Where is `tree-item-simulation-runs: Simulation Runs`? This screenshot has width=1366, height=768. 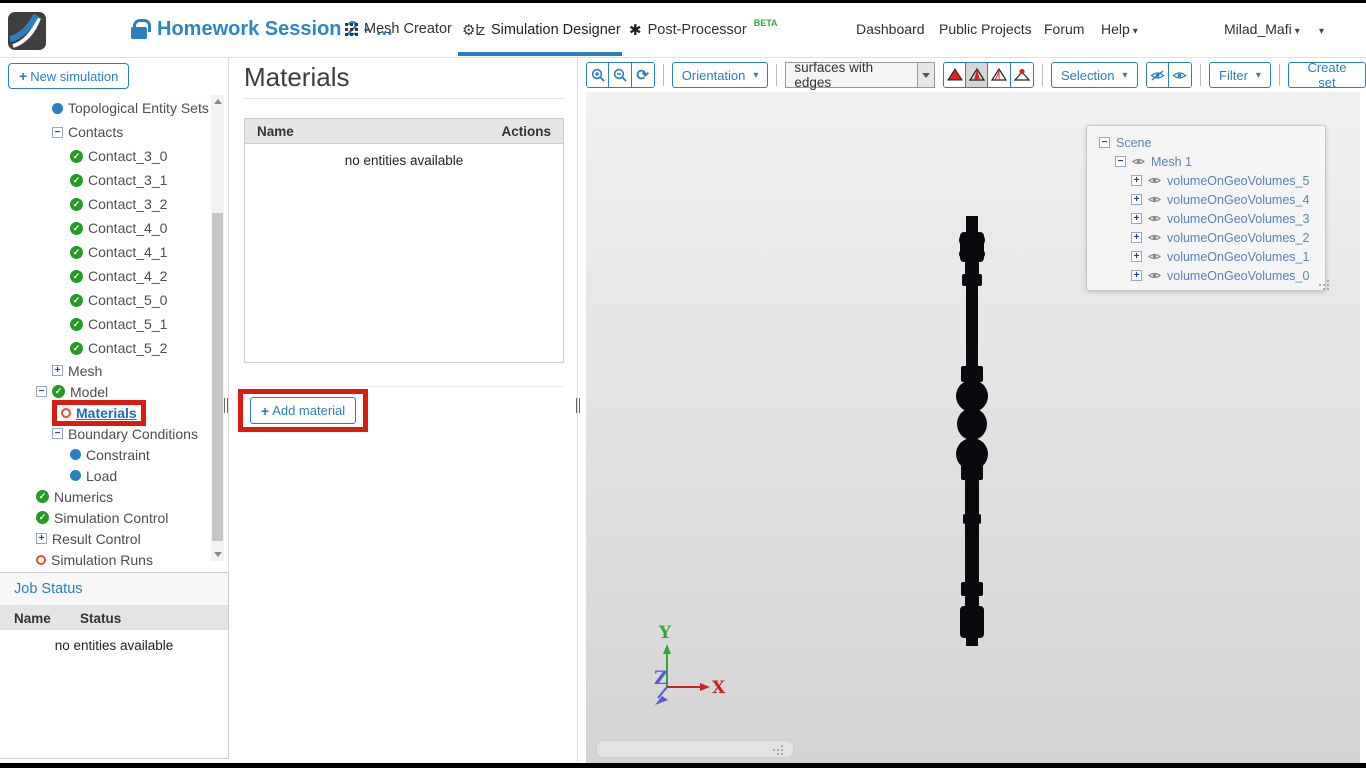
tree-item-simulation-runs: Simulation Runs is located at coordinates (105, 559).